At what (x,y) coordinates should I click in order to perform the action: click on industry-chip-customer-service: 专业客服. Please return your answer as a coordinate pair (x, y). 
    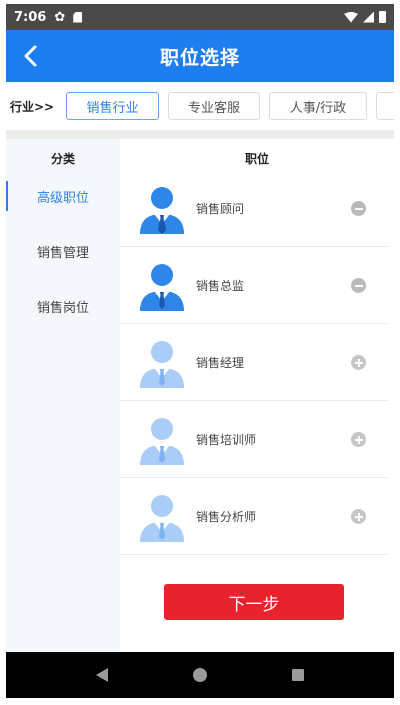
    Looking at the image, I should click on (214, 106).